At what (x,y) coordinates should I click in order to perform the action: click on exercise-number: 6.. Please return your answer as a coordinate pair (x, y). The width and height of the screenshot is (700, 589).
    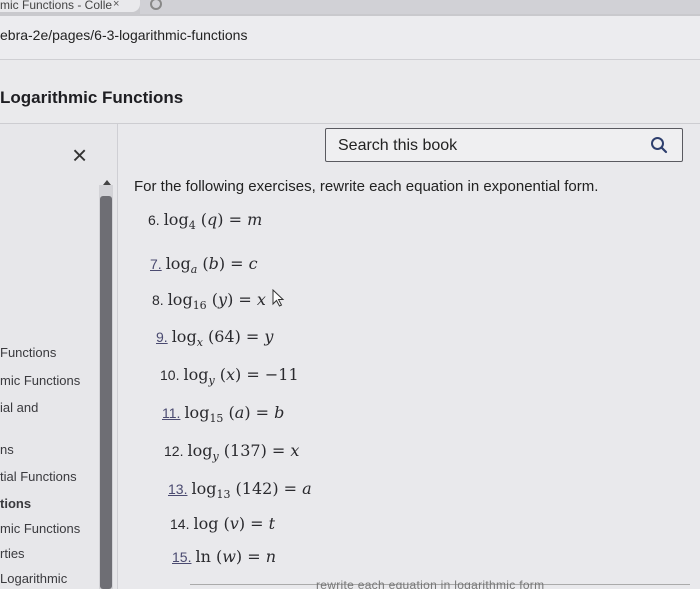
    Looking at the image, I should click on (154, 220).